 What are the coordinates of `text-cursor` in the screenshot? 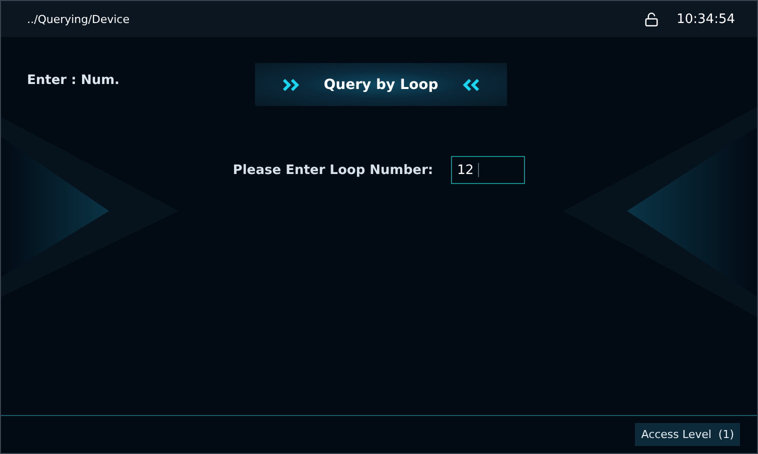 It's located at (479, 170).